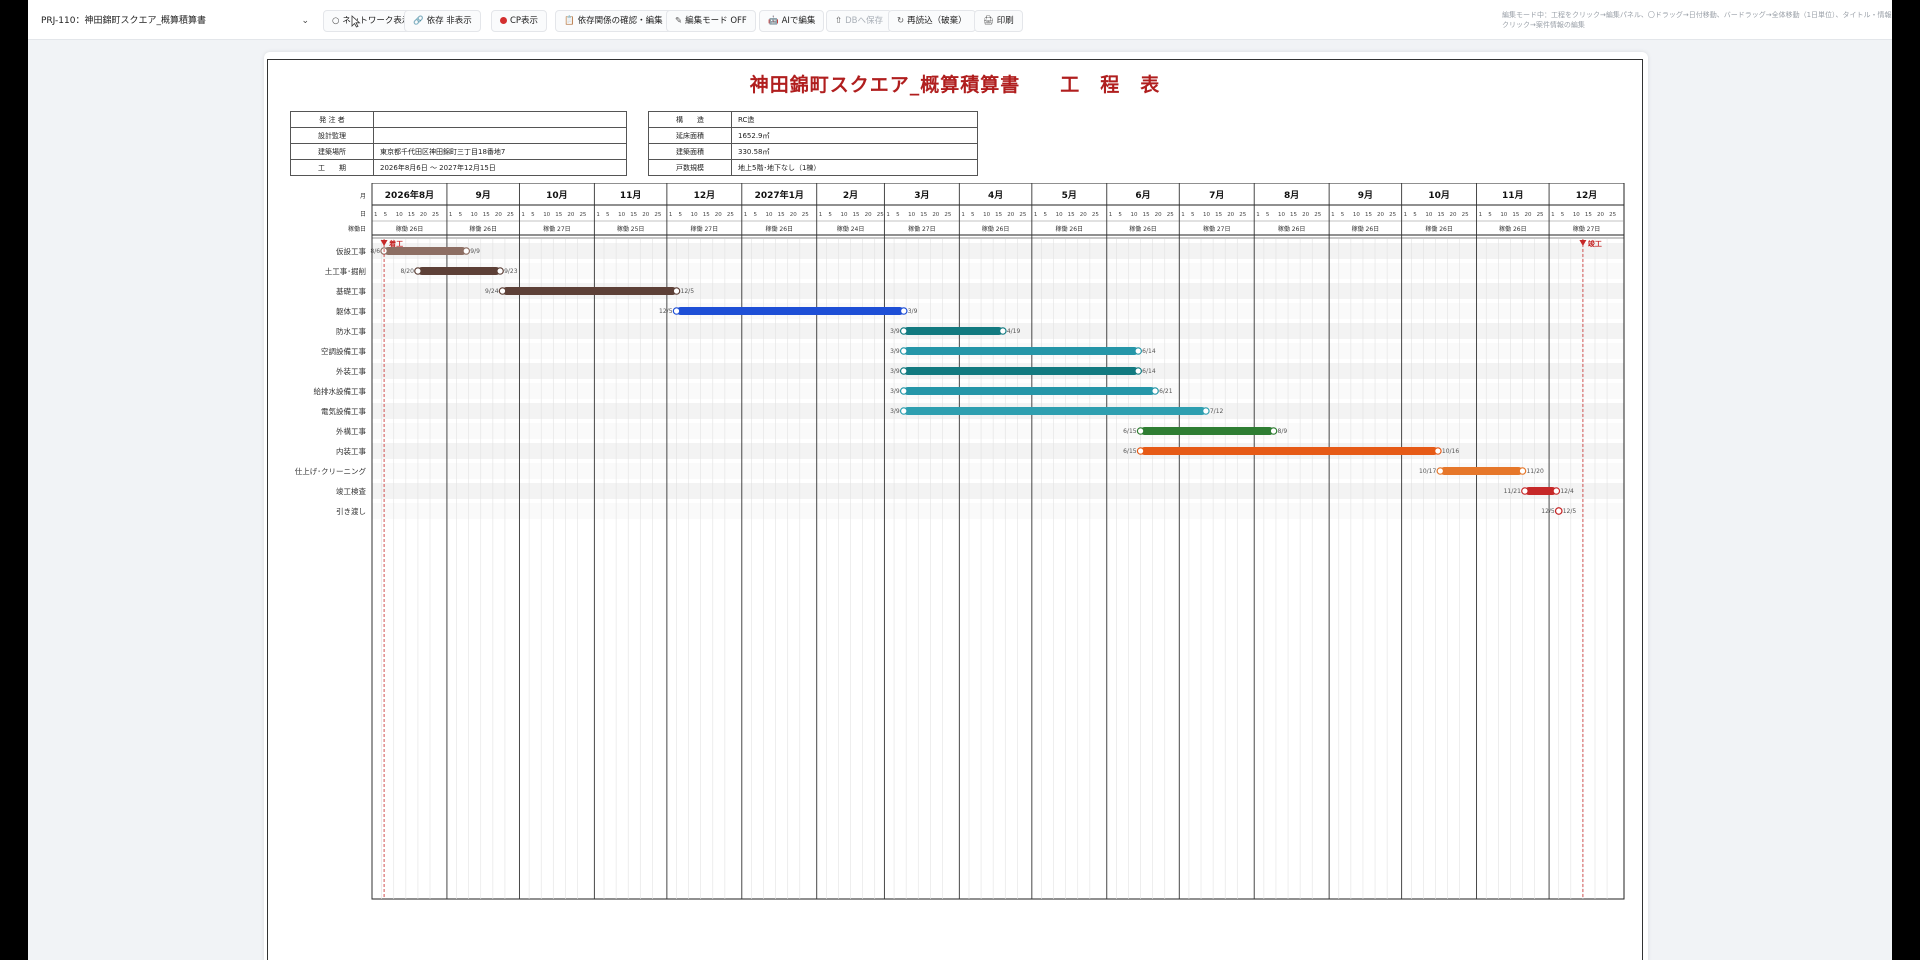 This screenshot has width=1920, height=960. I want to click on info-value: RC造, so click(854, 119).